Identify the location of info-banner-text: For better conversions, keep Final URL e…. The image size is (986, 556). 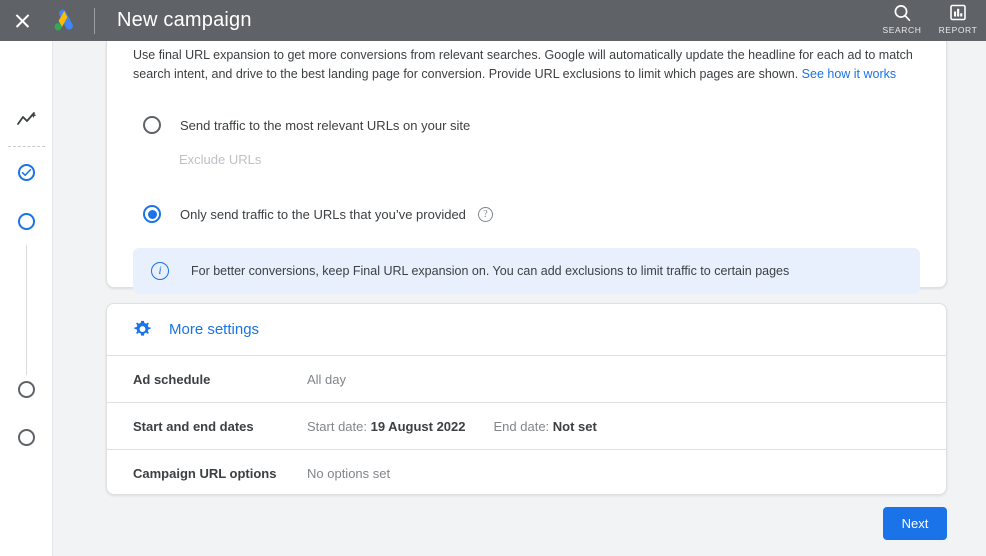
(490, 271).